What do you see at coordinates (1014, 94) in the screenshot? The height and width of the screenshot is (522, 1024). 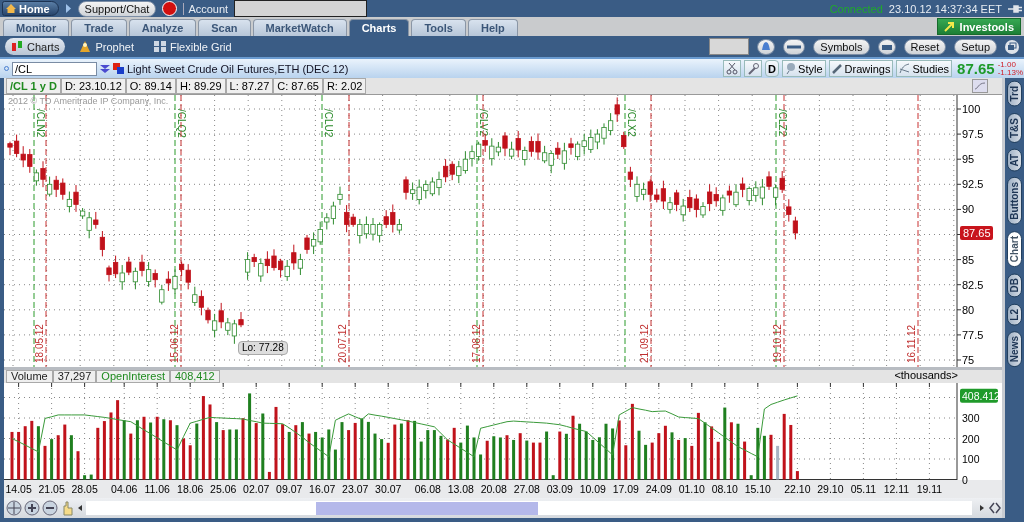 I see `side-tab: Trd` at bounding box center [1014, 94].